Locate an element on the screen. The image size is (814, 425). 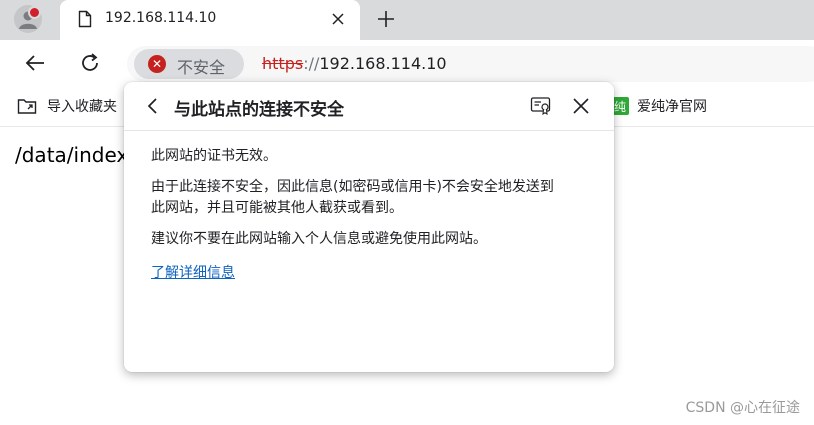
certificate-icon is located at coordinates (541, 106).